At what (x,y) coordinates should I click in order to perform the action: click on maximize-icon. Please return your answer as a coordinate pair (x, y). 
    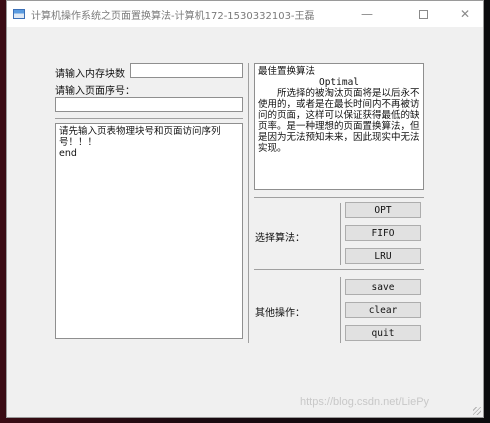
    Looking at the image, I should click on (423, 14).